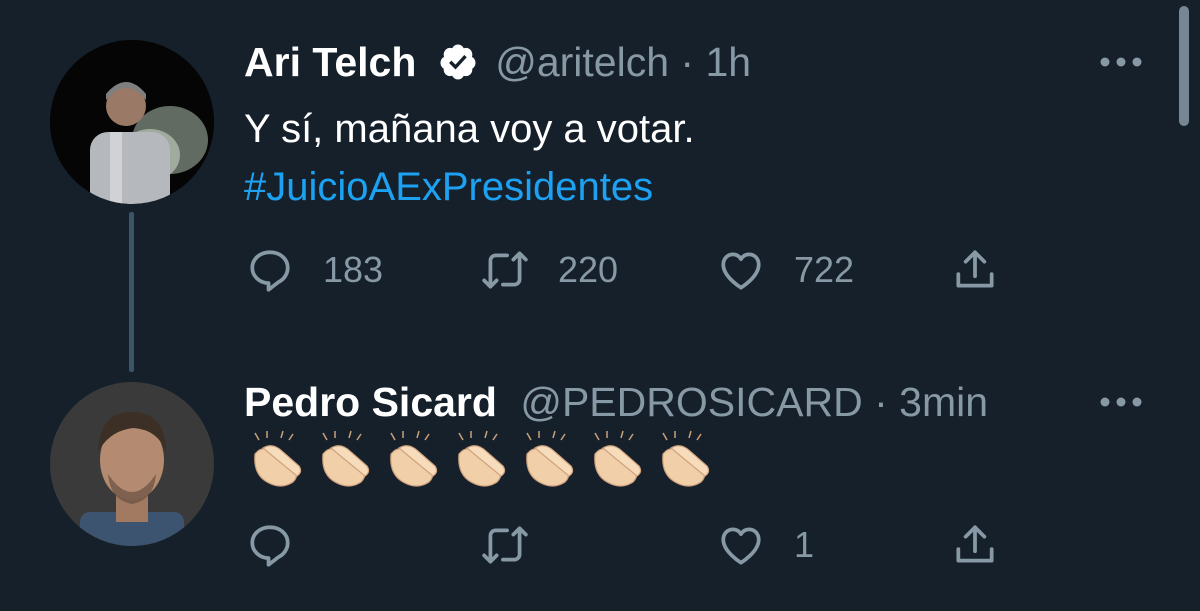 The width and height of the screenshot is (1200, 611). Describe the element at coordinates (691, 402) in the screenshot. I see `handle: @PEDROSICARD` at that location.